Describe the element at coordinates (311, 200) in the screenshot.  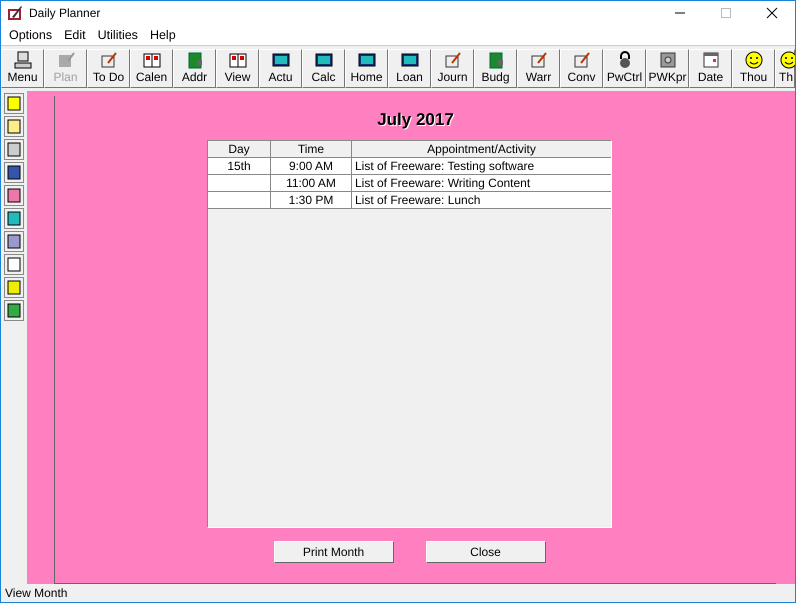
I see `table-cell: 1:30 PM` at that location.